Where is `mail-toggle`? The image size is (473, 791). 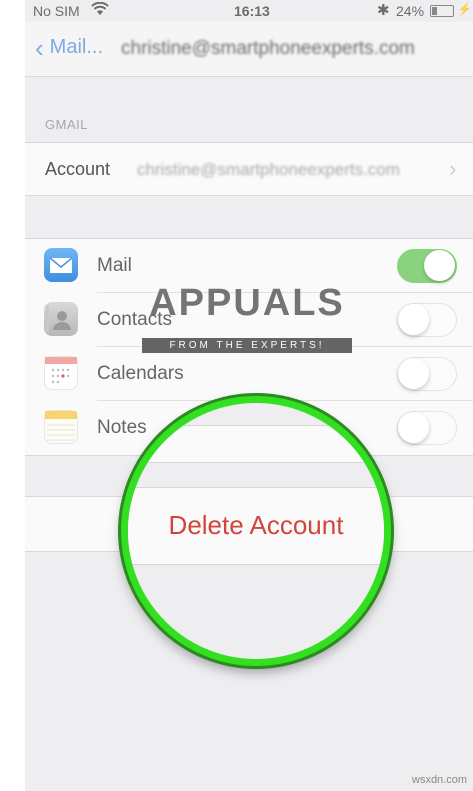
mail-toggle is located at coordinates (427, 266).